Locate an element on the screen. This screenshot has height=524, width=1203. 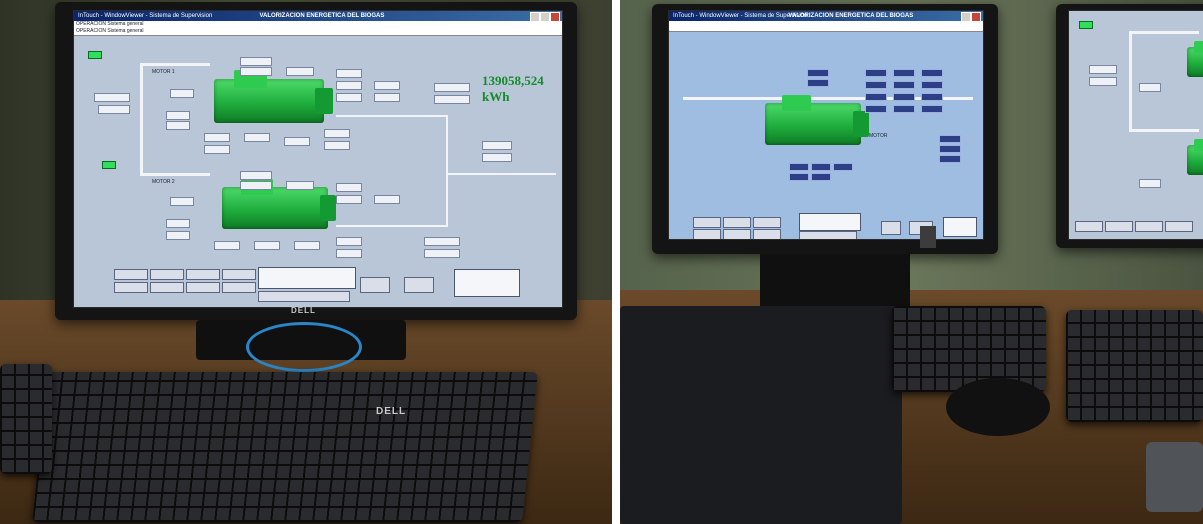
generator-2-label: MOTOR 2 is located at coordinates (163, 182).